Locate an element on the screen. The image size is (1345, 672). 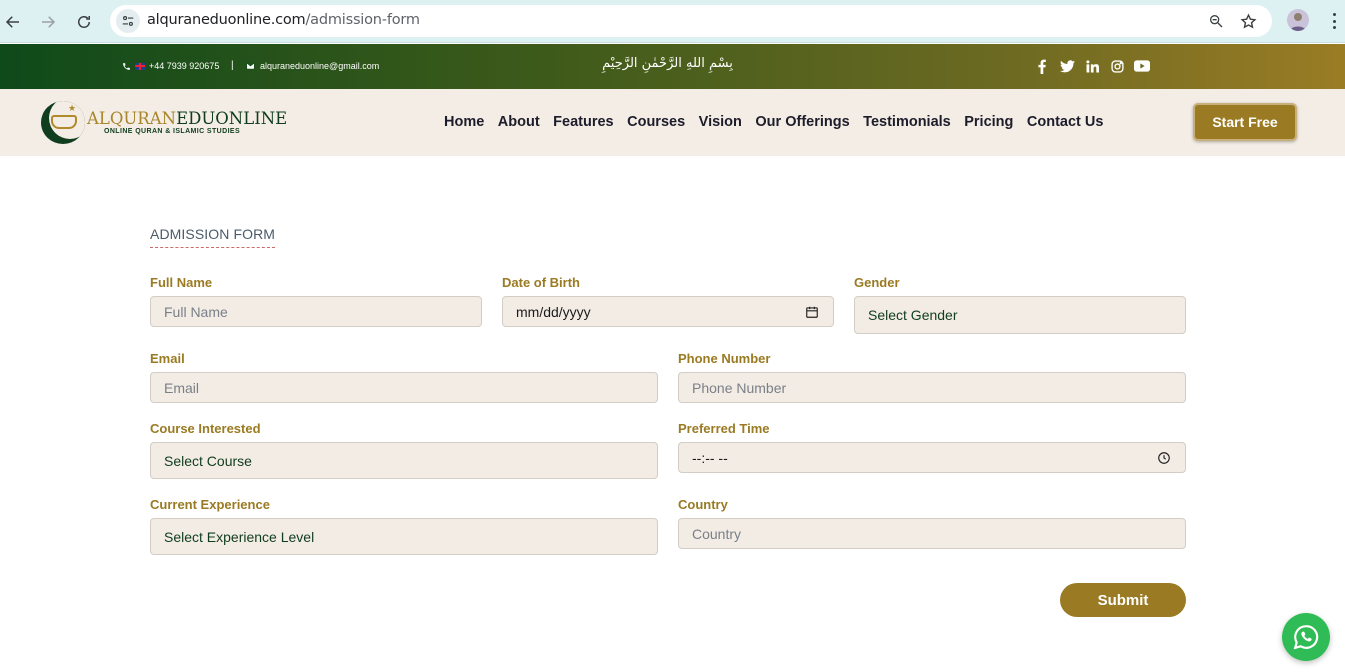
nav-features: Features is located at coordinates (583, 122).